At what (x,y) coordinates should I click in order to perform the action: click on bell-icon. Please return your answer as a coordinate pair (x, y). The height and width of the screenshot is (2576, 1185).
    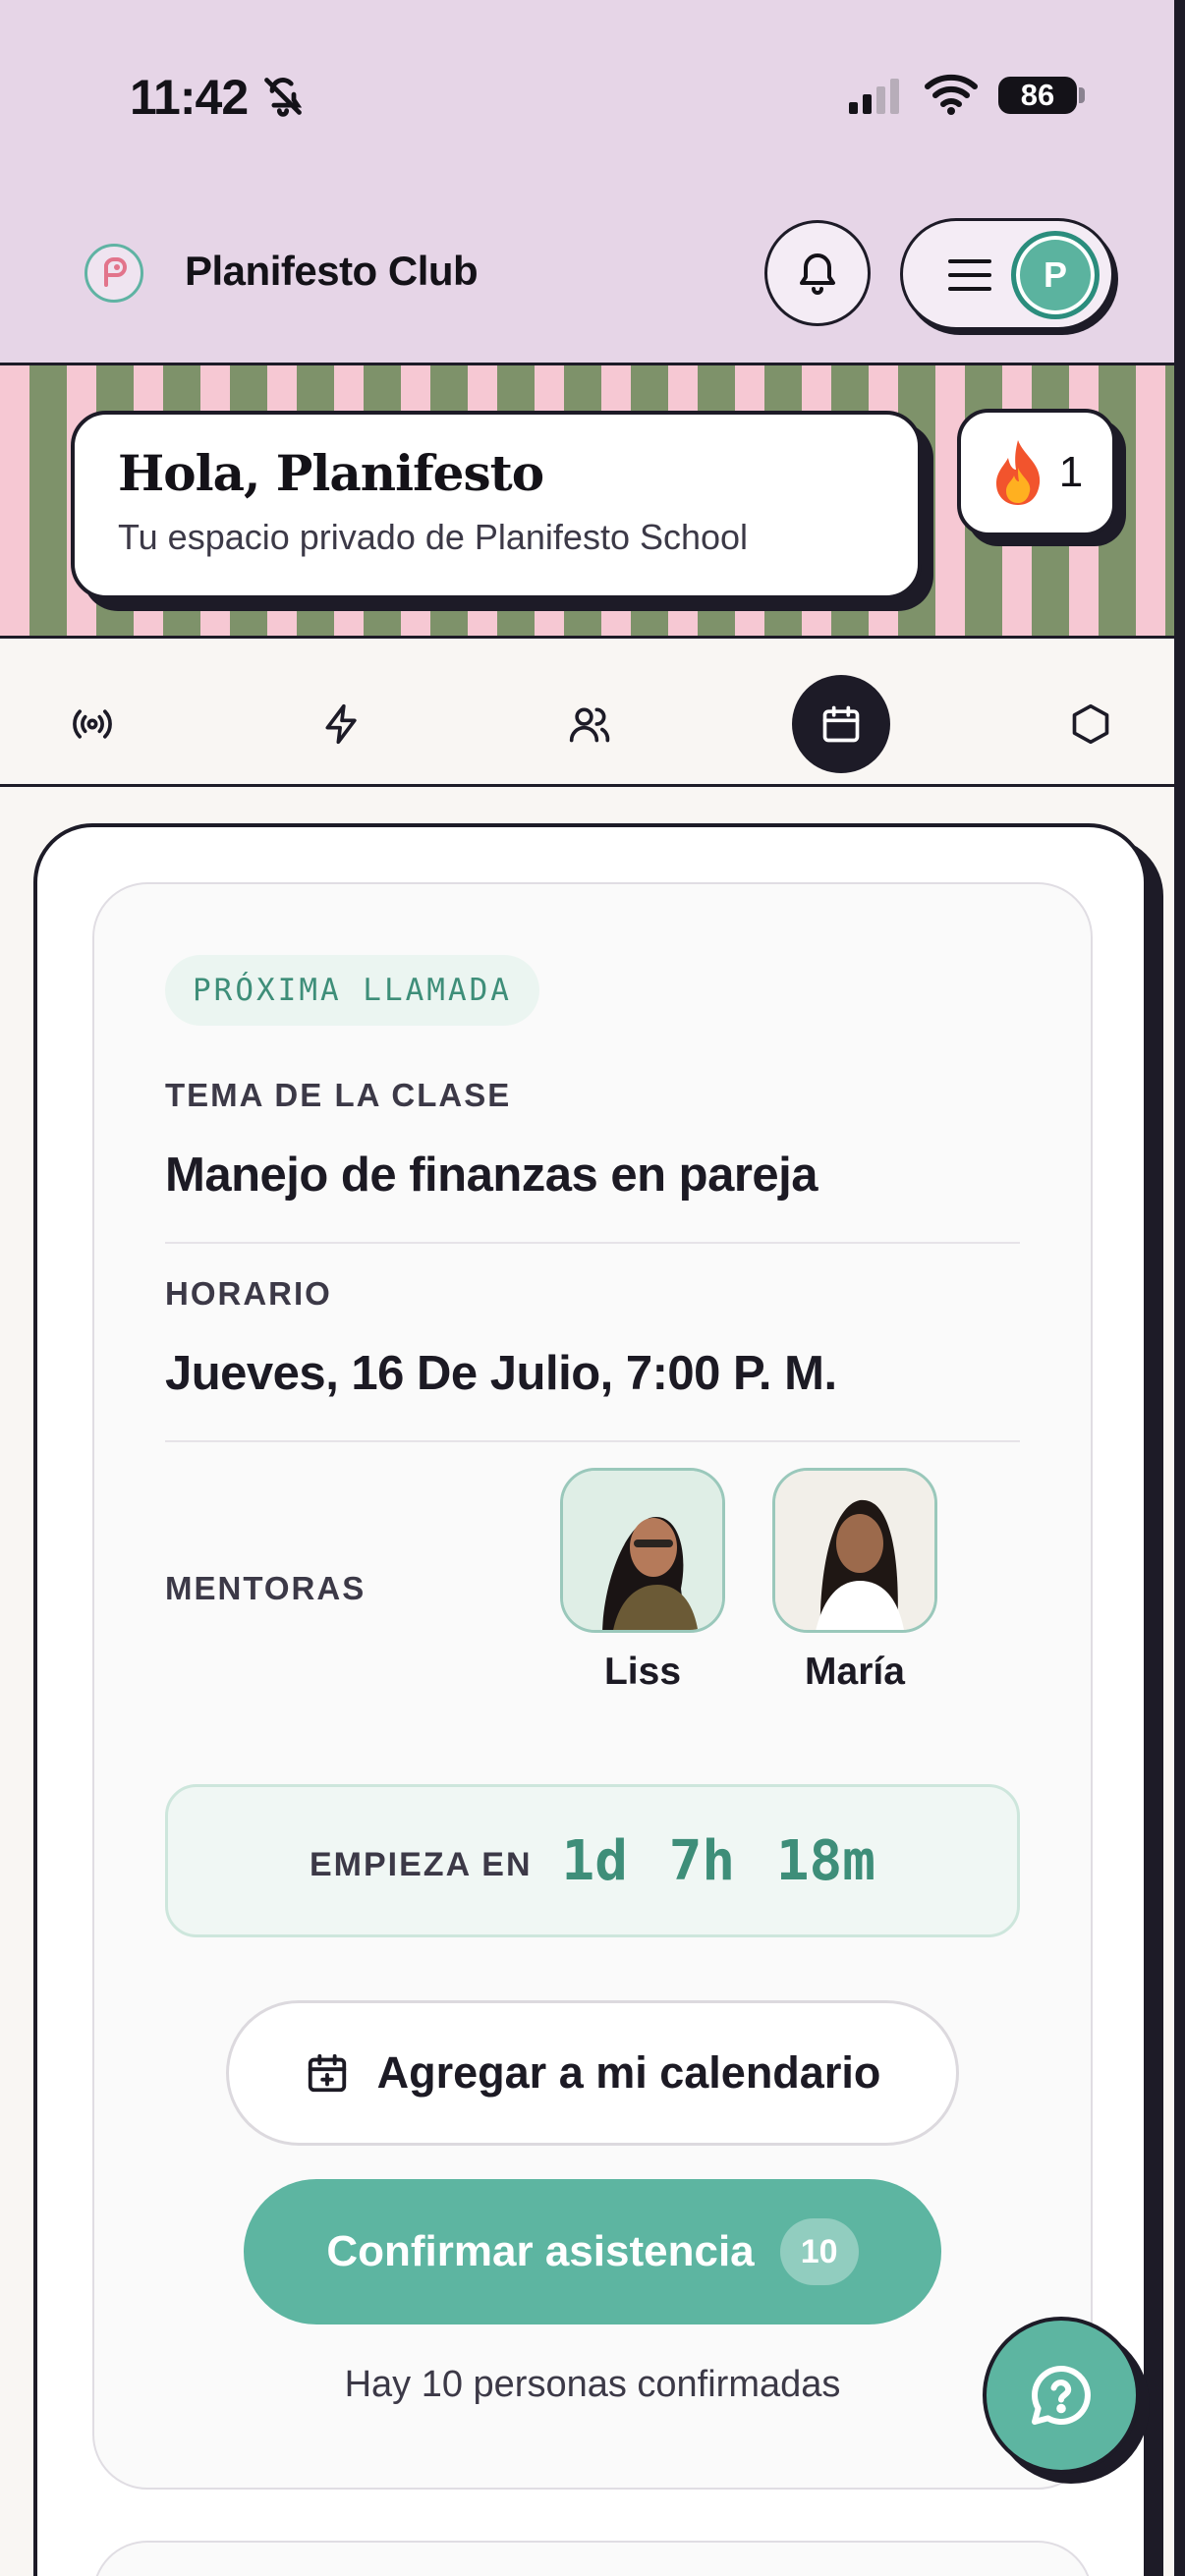
    Looking at the image, I should click on (817, 274).